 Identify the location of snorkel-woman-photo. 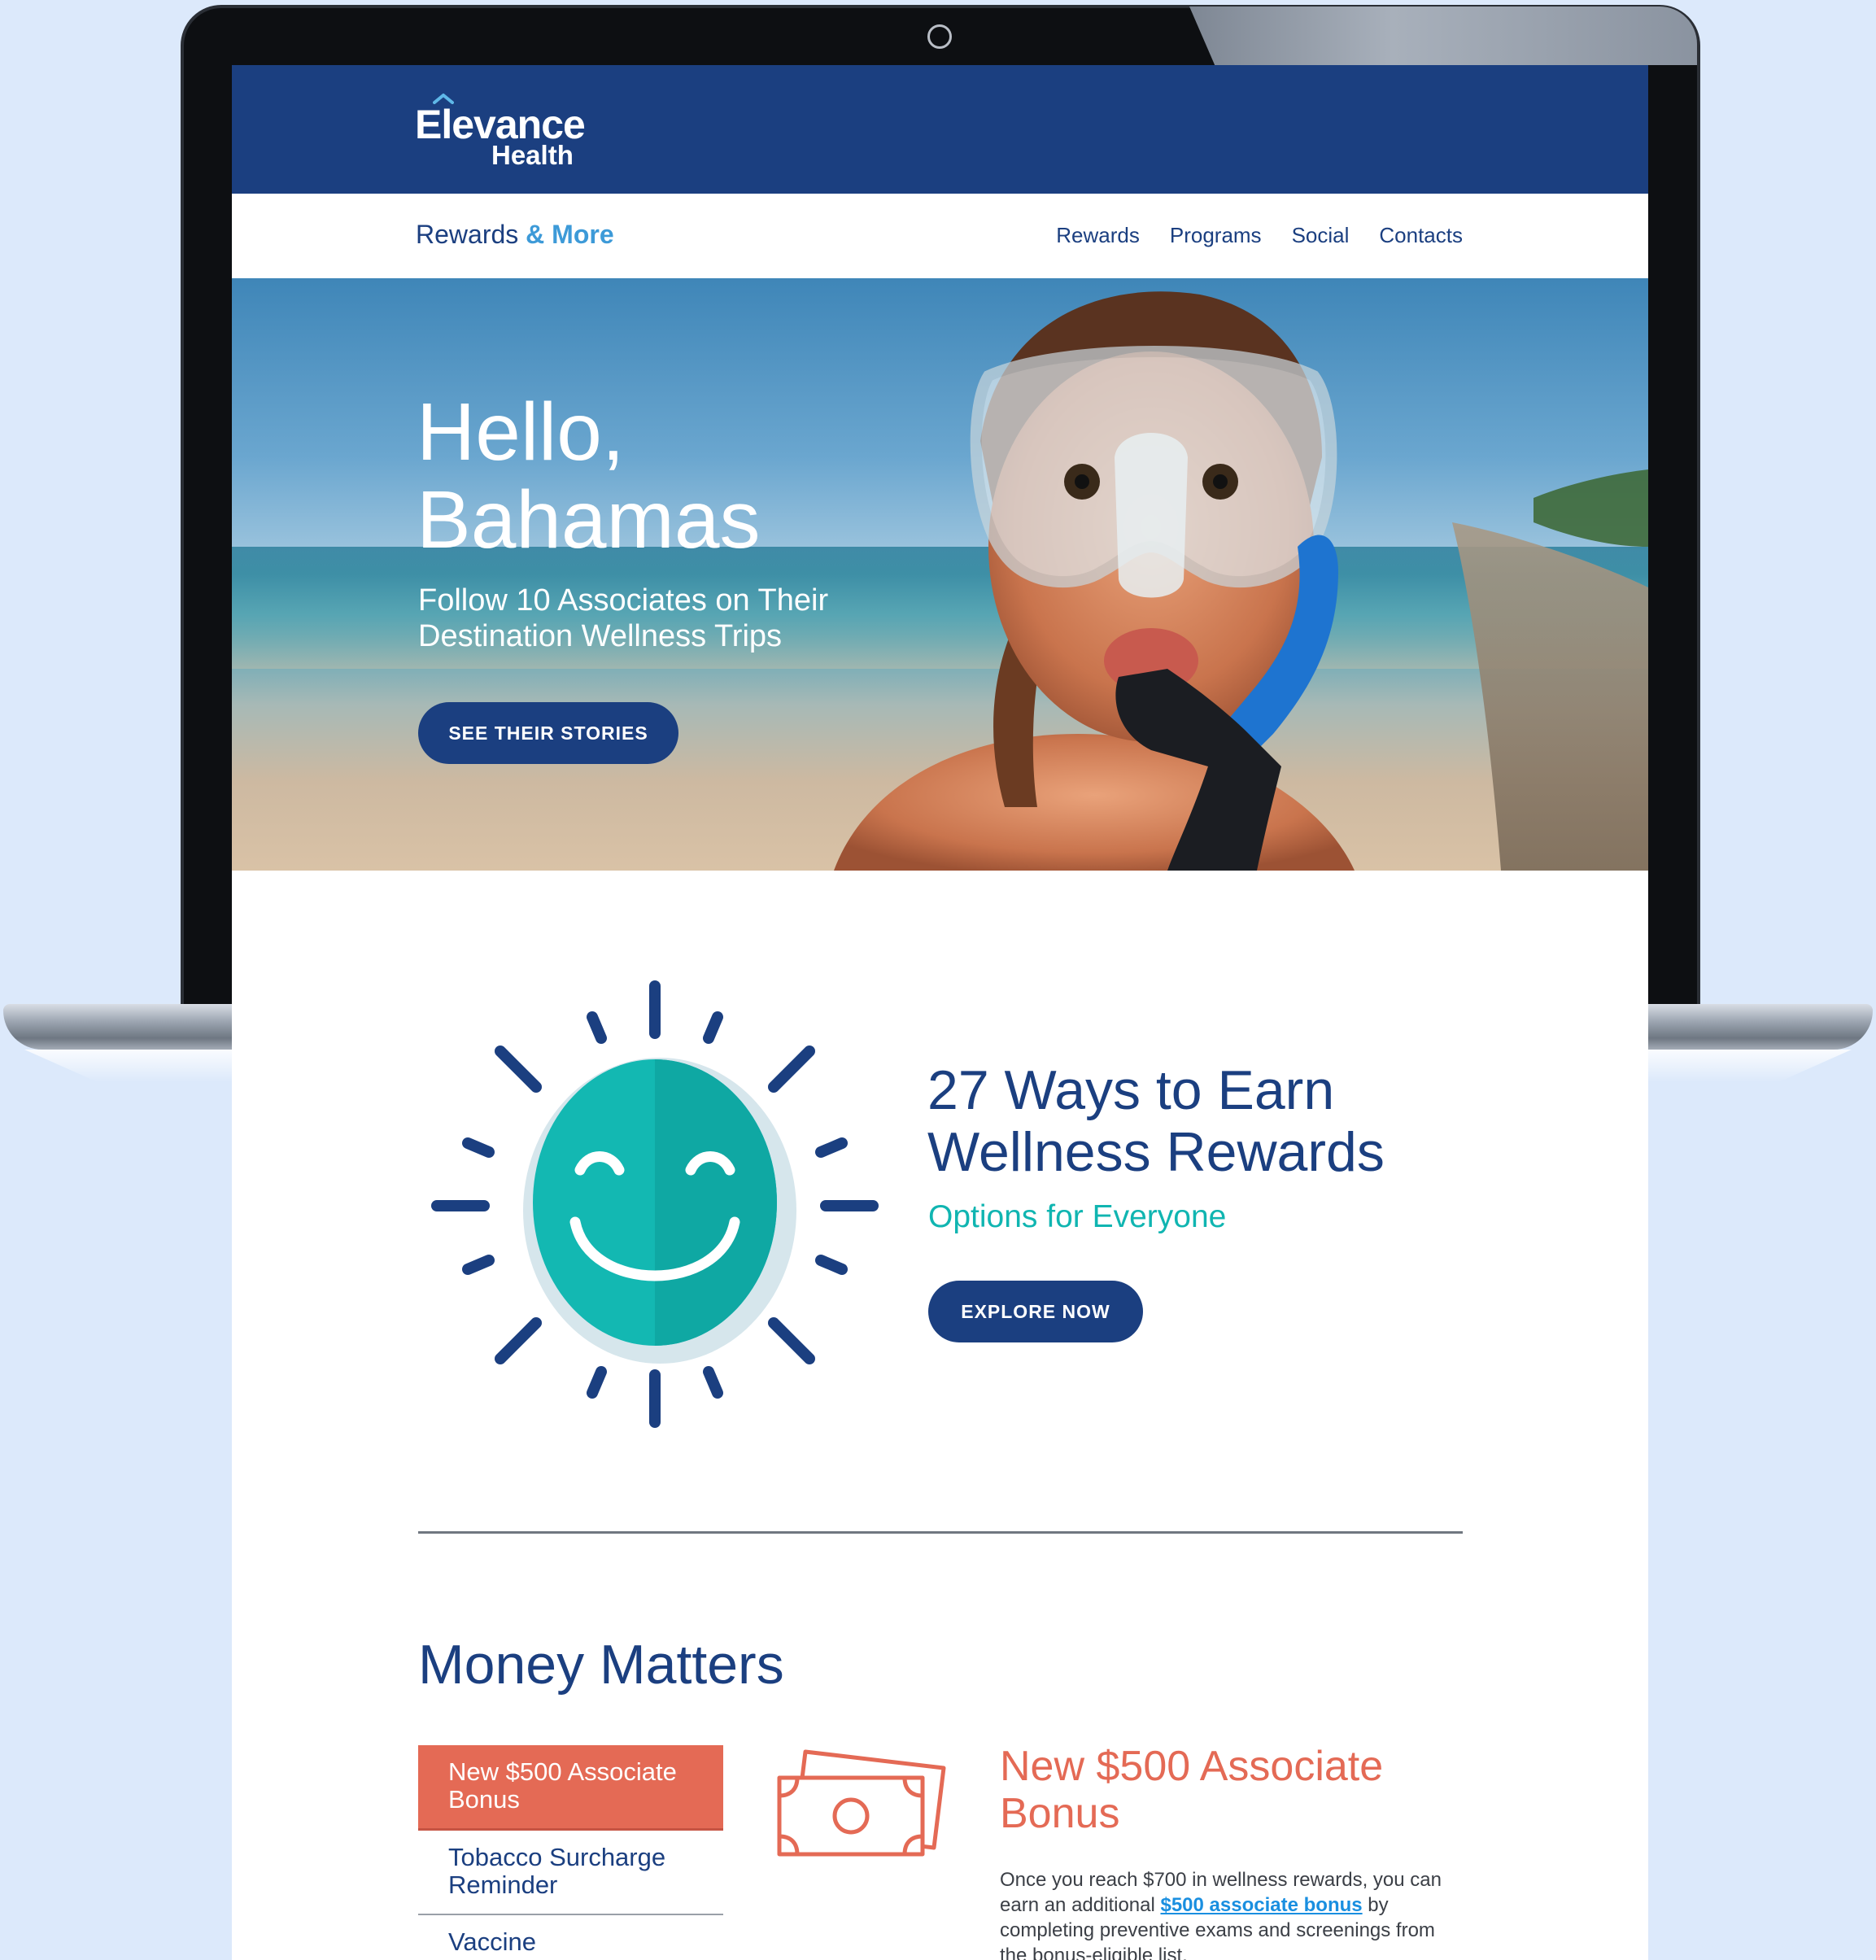
(1241, 581).